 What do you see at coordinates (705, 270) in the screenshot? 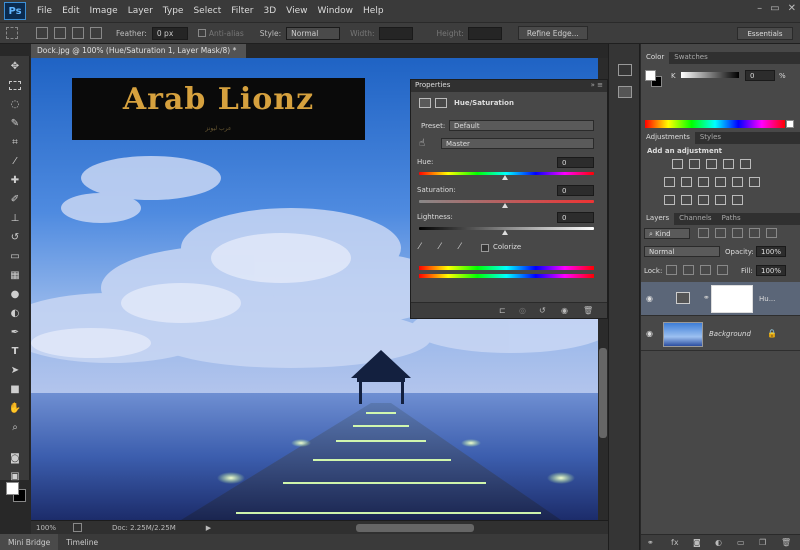
I see `lock-position-icon` at bounding box center [705, 270].